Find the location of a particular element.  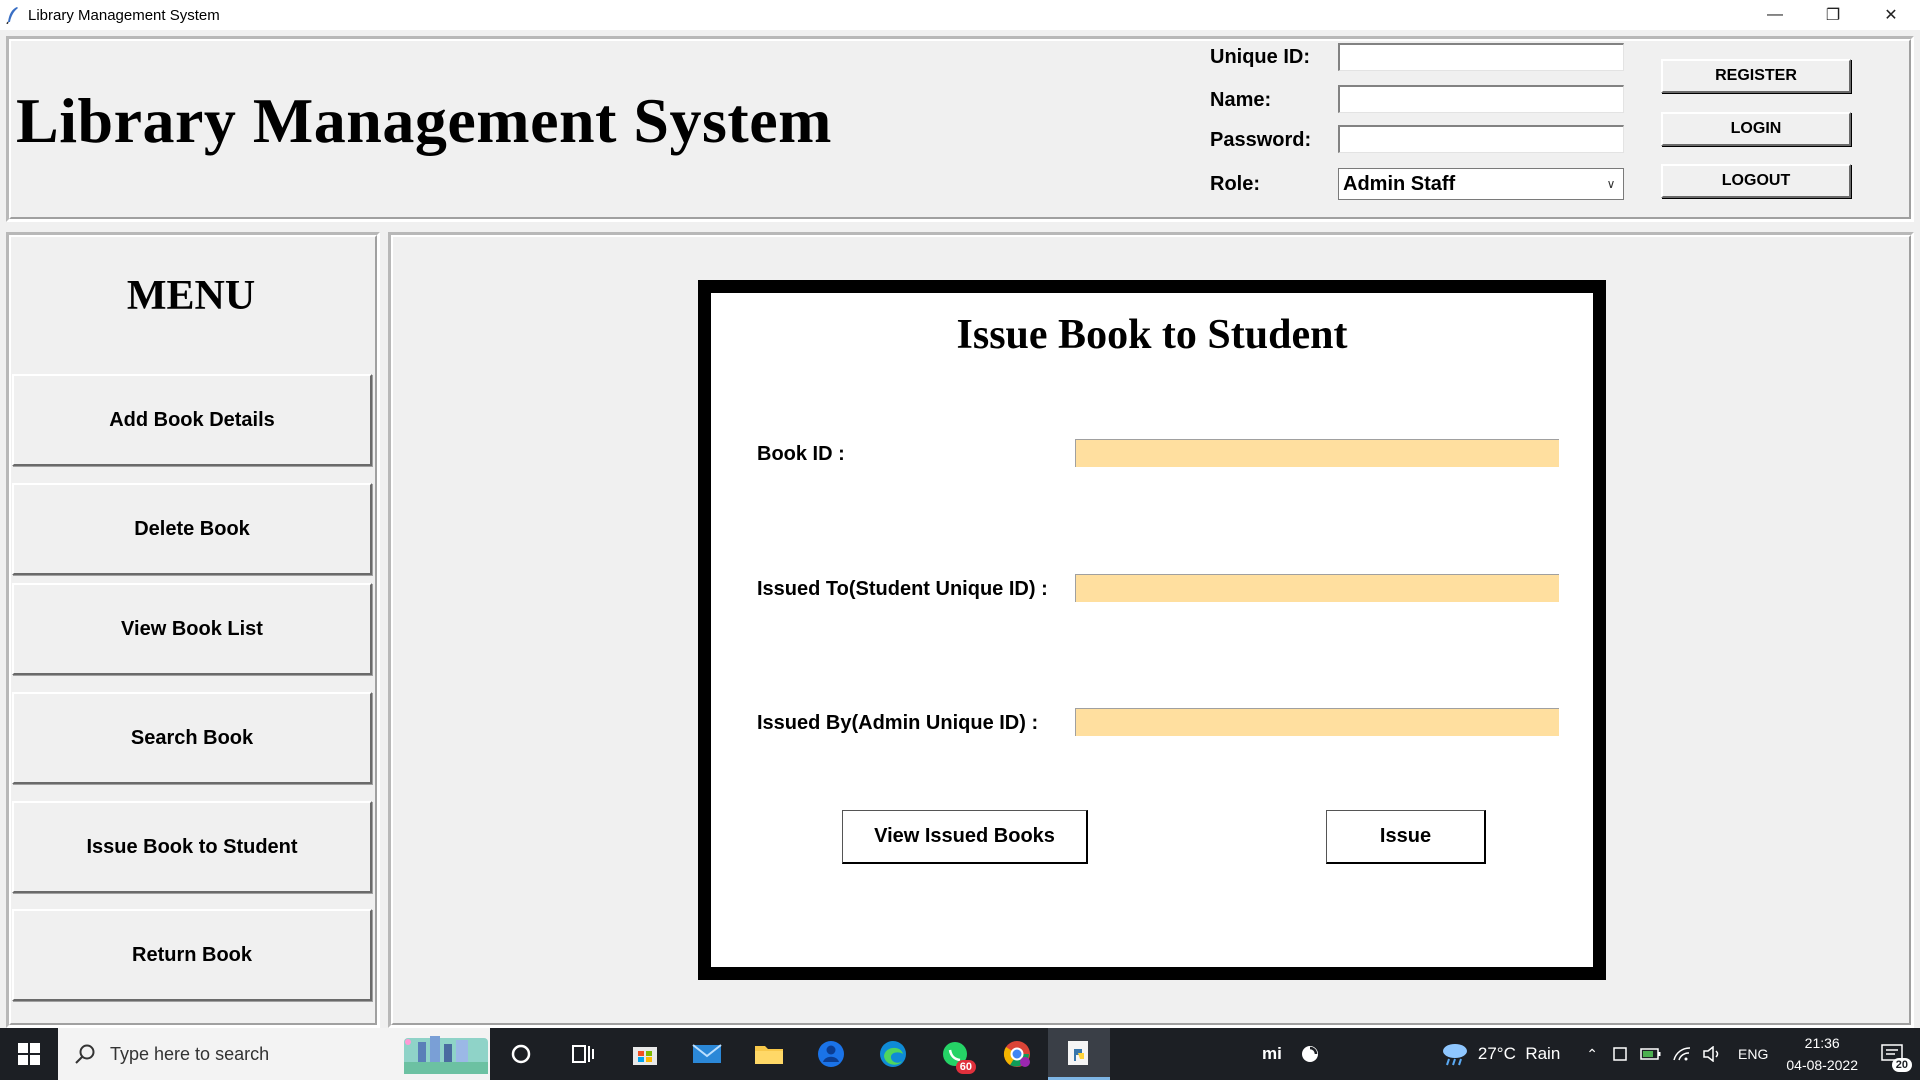

register-button: REGISTER is located at coordinates (1756, 76).